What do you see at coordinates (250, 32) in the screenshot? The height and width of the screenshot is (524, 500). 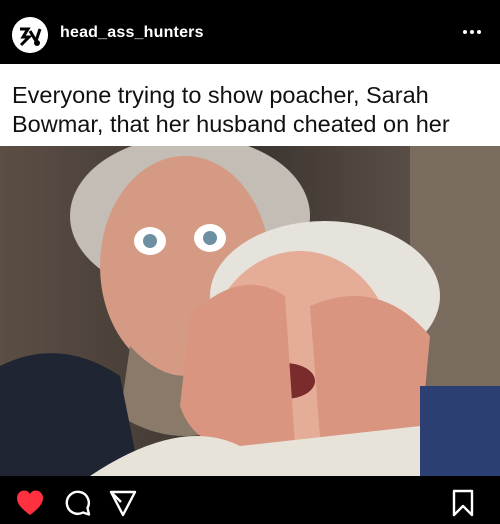 I see `post-header: head_ass_hunters` at bounding box center [250, 32].